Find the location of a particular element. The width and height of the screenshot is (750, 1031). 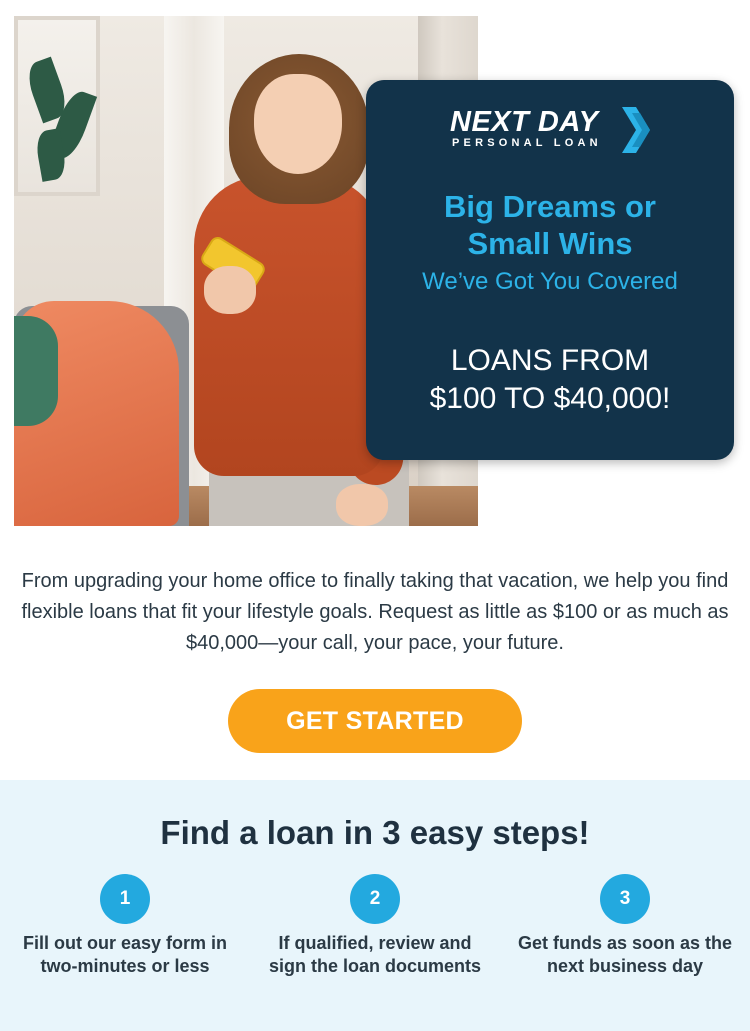

step-number-badge: 2 is located at coordinates (375, 899).